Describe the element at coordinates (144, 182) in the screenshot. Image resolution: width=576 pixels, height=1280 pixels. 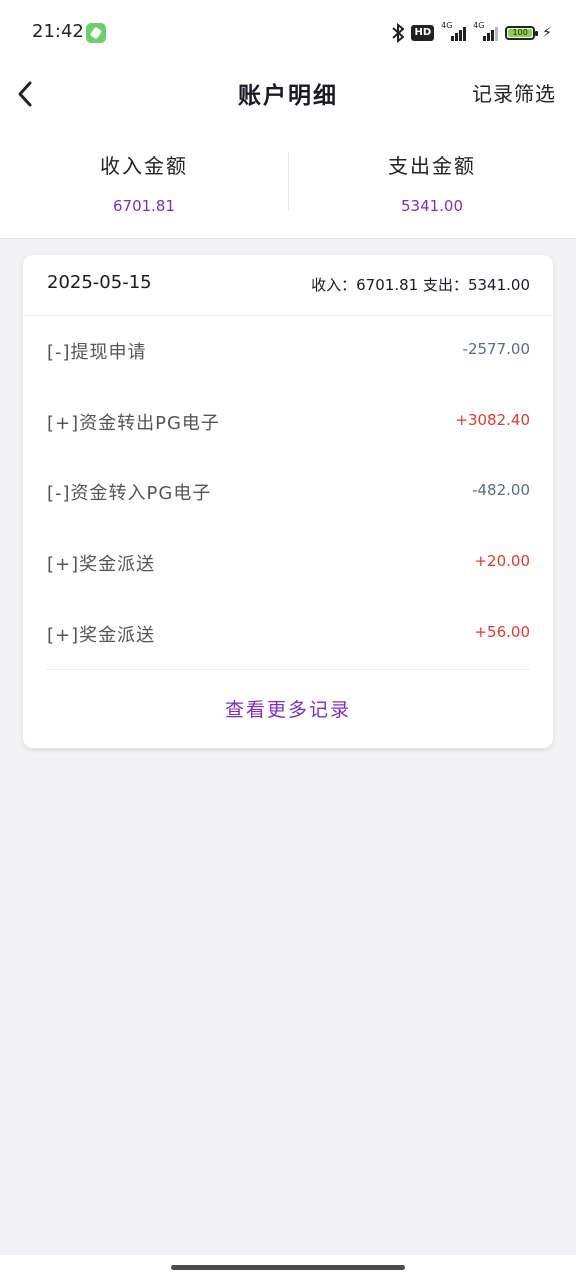
I see `income-summary: 收入金额 6701.81` at that location.